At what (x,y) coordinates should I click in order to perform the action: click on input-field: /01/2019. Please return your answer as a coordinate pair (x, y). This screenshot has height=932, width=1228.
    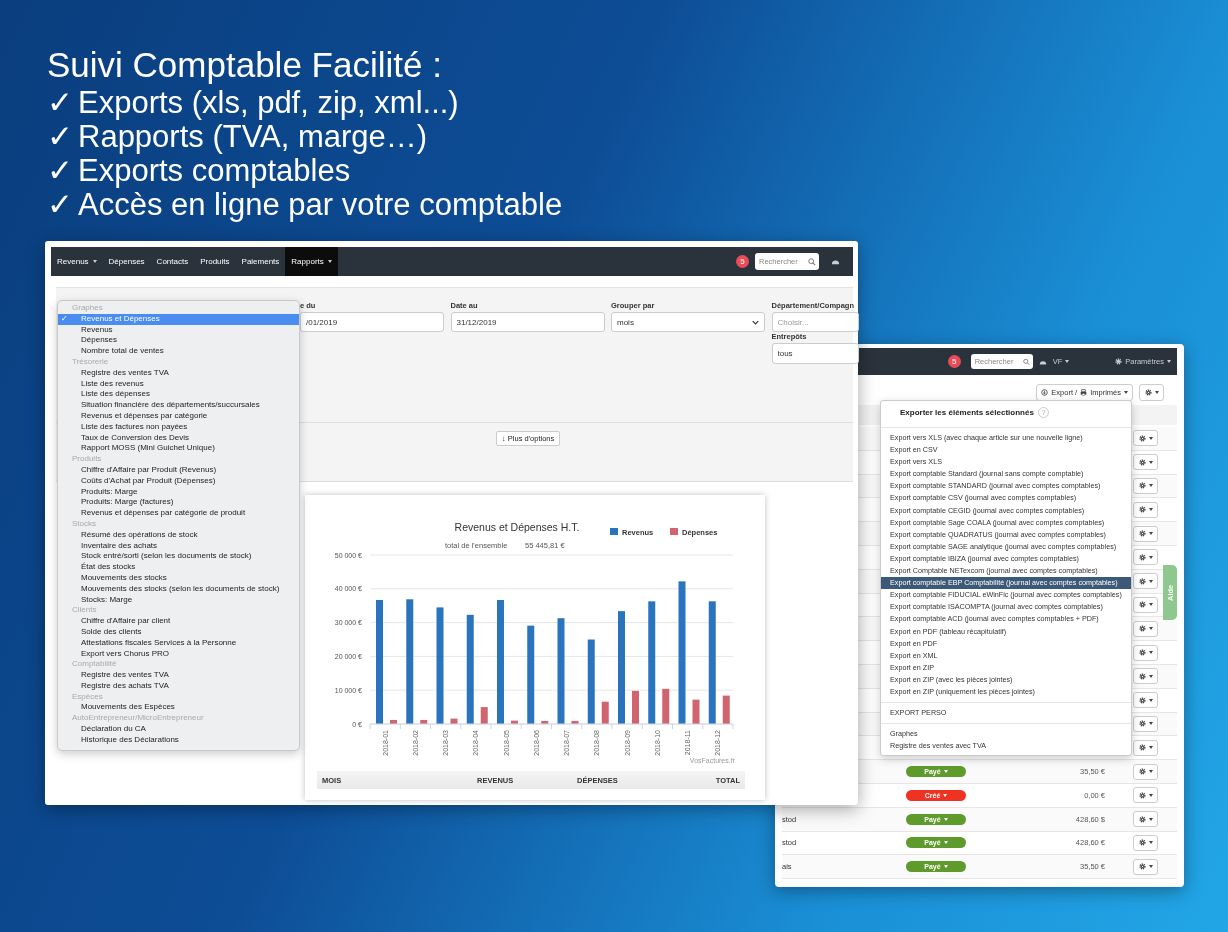
    Looking at the image, I should click on (372, 322).